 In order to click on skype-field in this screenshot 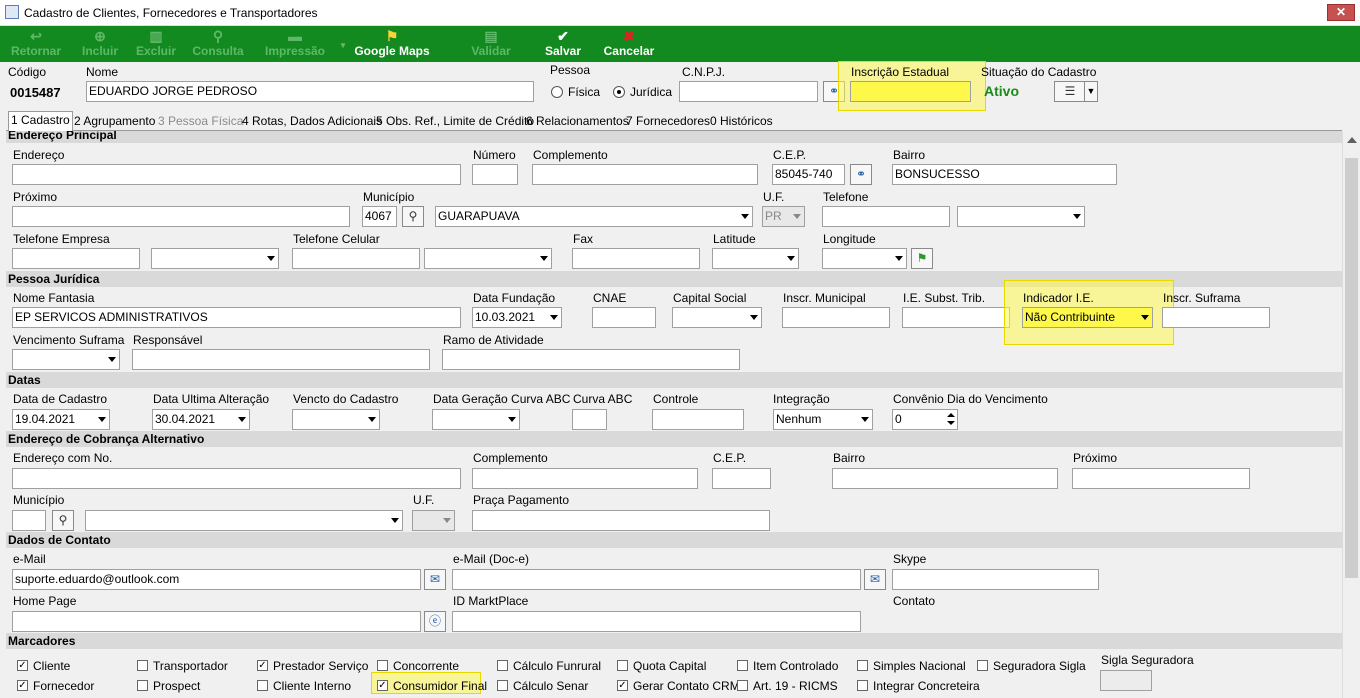, I will do `click(995, 579)`.